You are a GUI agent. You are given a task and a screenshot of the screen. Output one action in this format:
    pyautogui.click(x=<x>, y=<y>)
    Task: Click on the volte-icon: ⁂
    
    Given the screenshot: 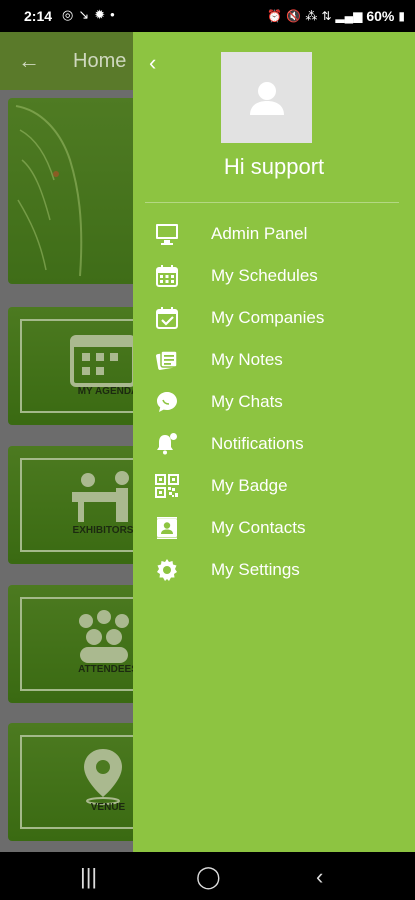 What is the action you would take?
    pyautogui.click(x=311, y=16)
    